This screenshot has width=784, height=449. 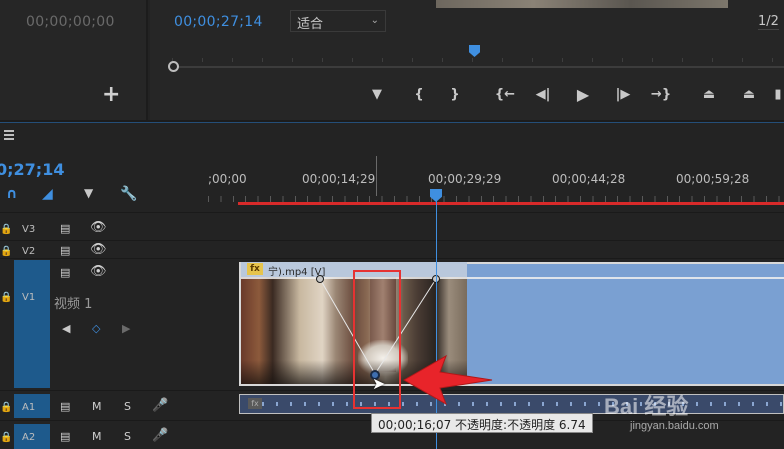 I want to click on pointer-arrow-icon, so click(x=447, y=380).